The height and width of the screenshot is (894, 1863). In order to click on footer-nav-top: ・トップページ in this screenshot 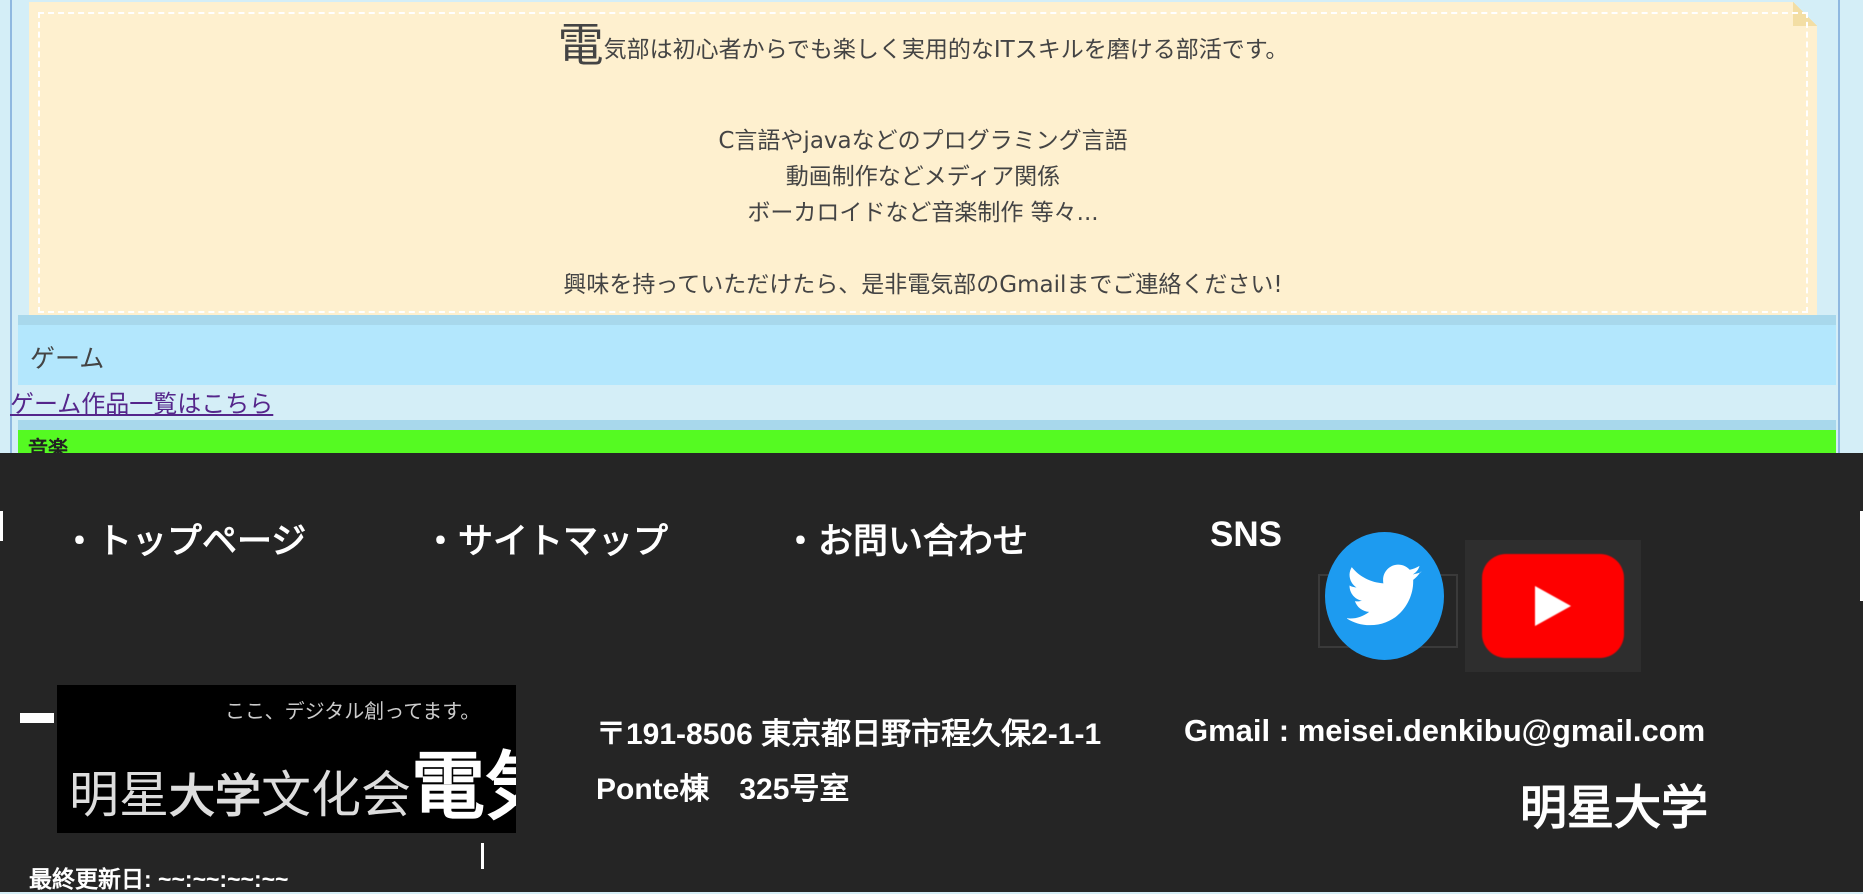, I will do `click(184, 538)`.